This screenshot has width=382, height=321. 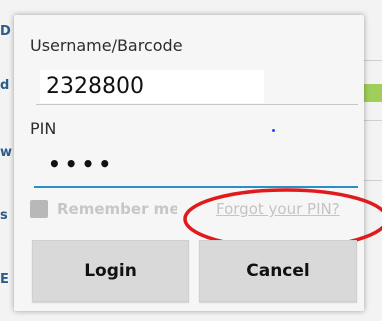 I want to click on remember-me-label: Remember me, so click(x=117, y=209).